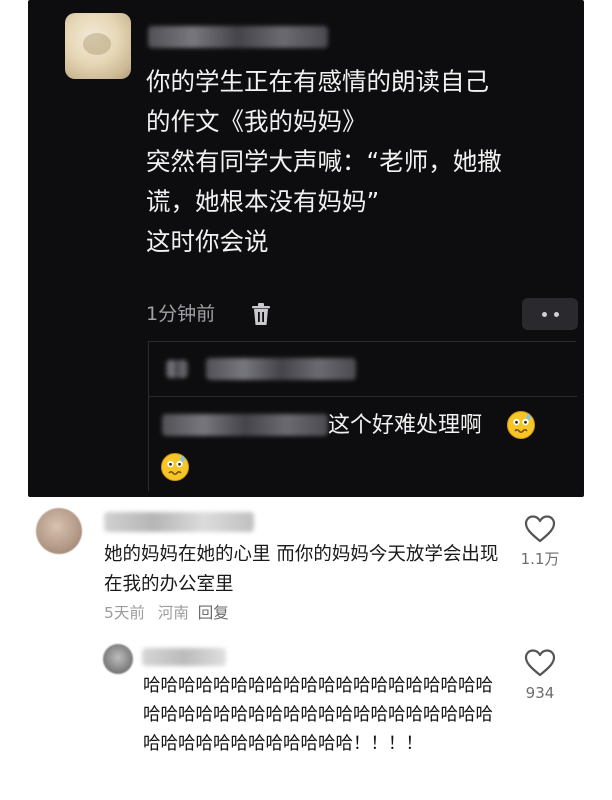  Describe the element at coordinates (261, 314) in the screenshot. I see `trash-icon` at that location.